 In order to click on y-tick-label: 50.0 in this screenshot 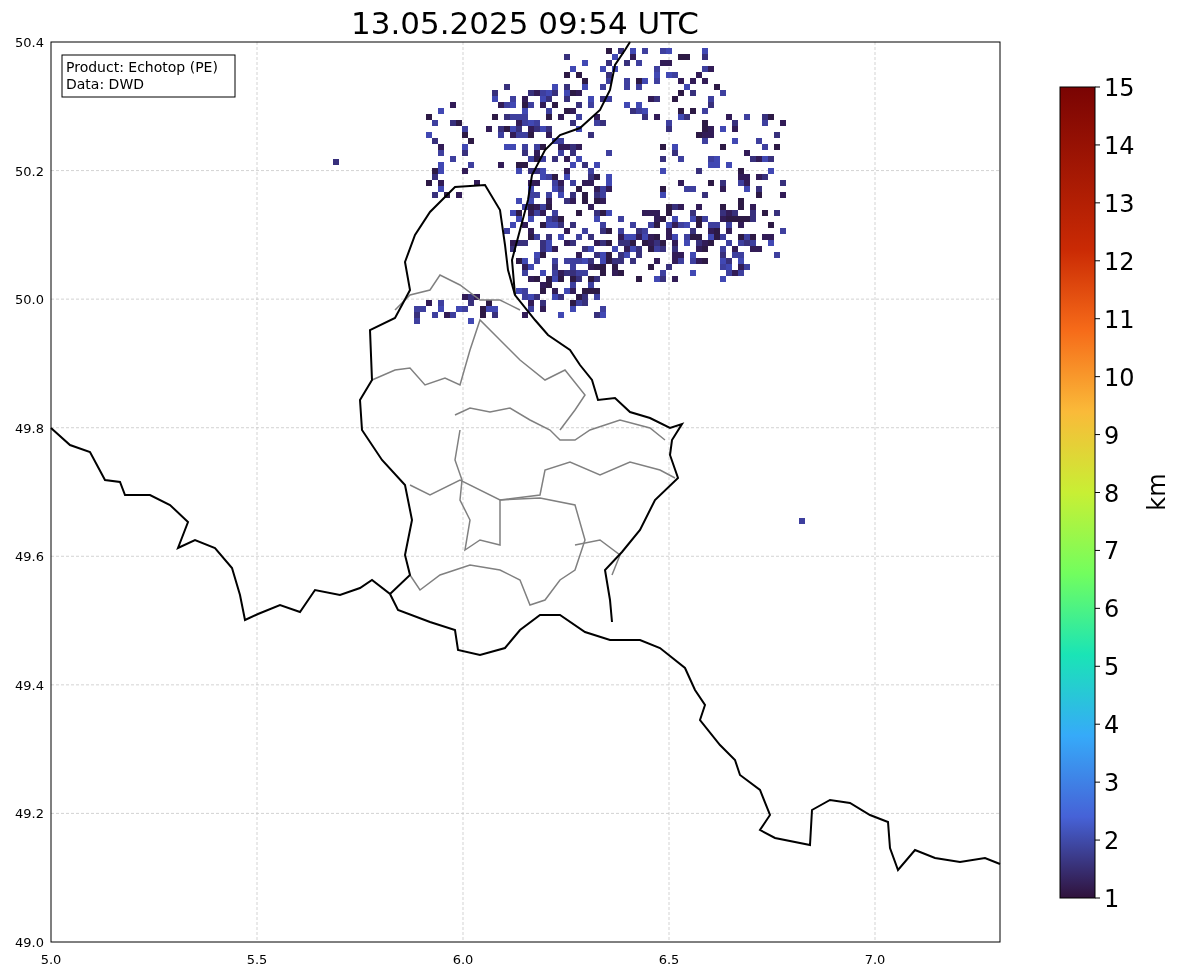, I will do `click(29, 300)`.